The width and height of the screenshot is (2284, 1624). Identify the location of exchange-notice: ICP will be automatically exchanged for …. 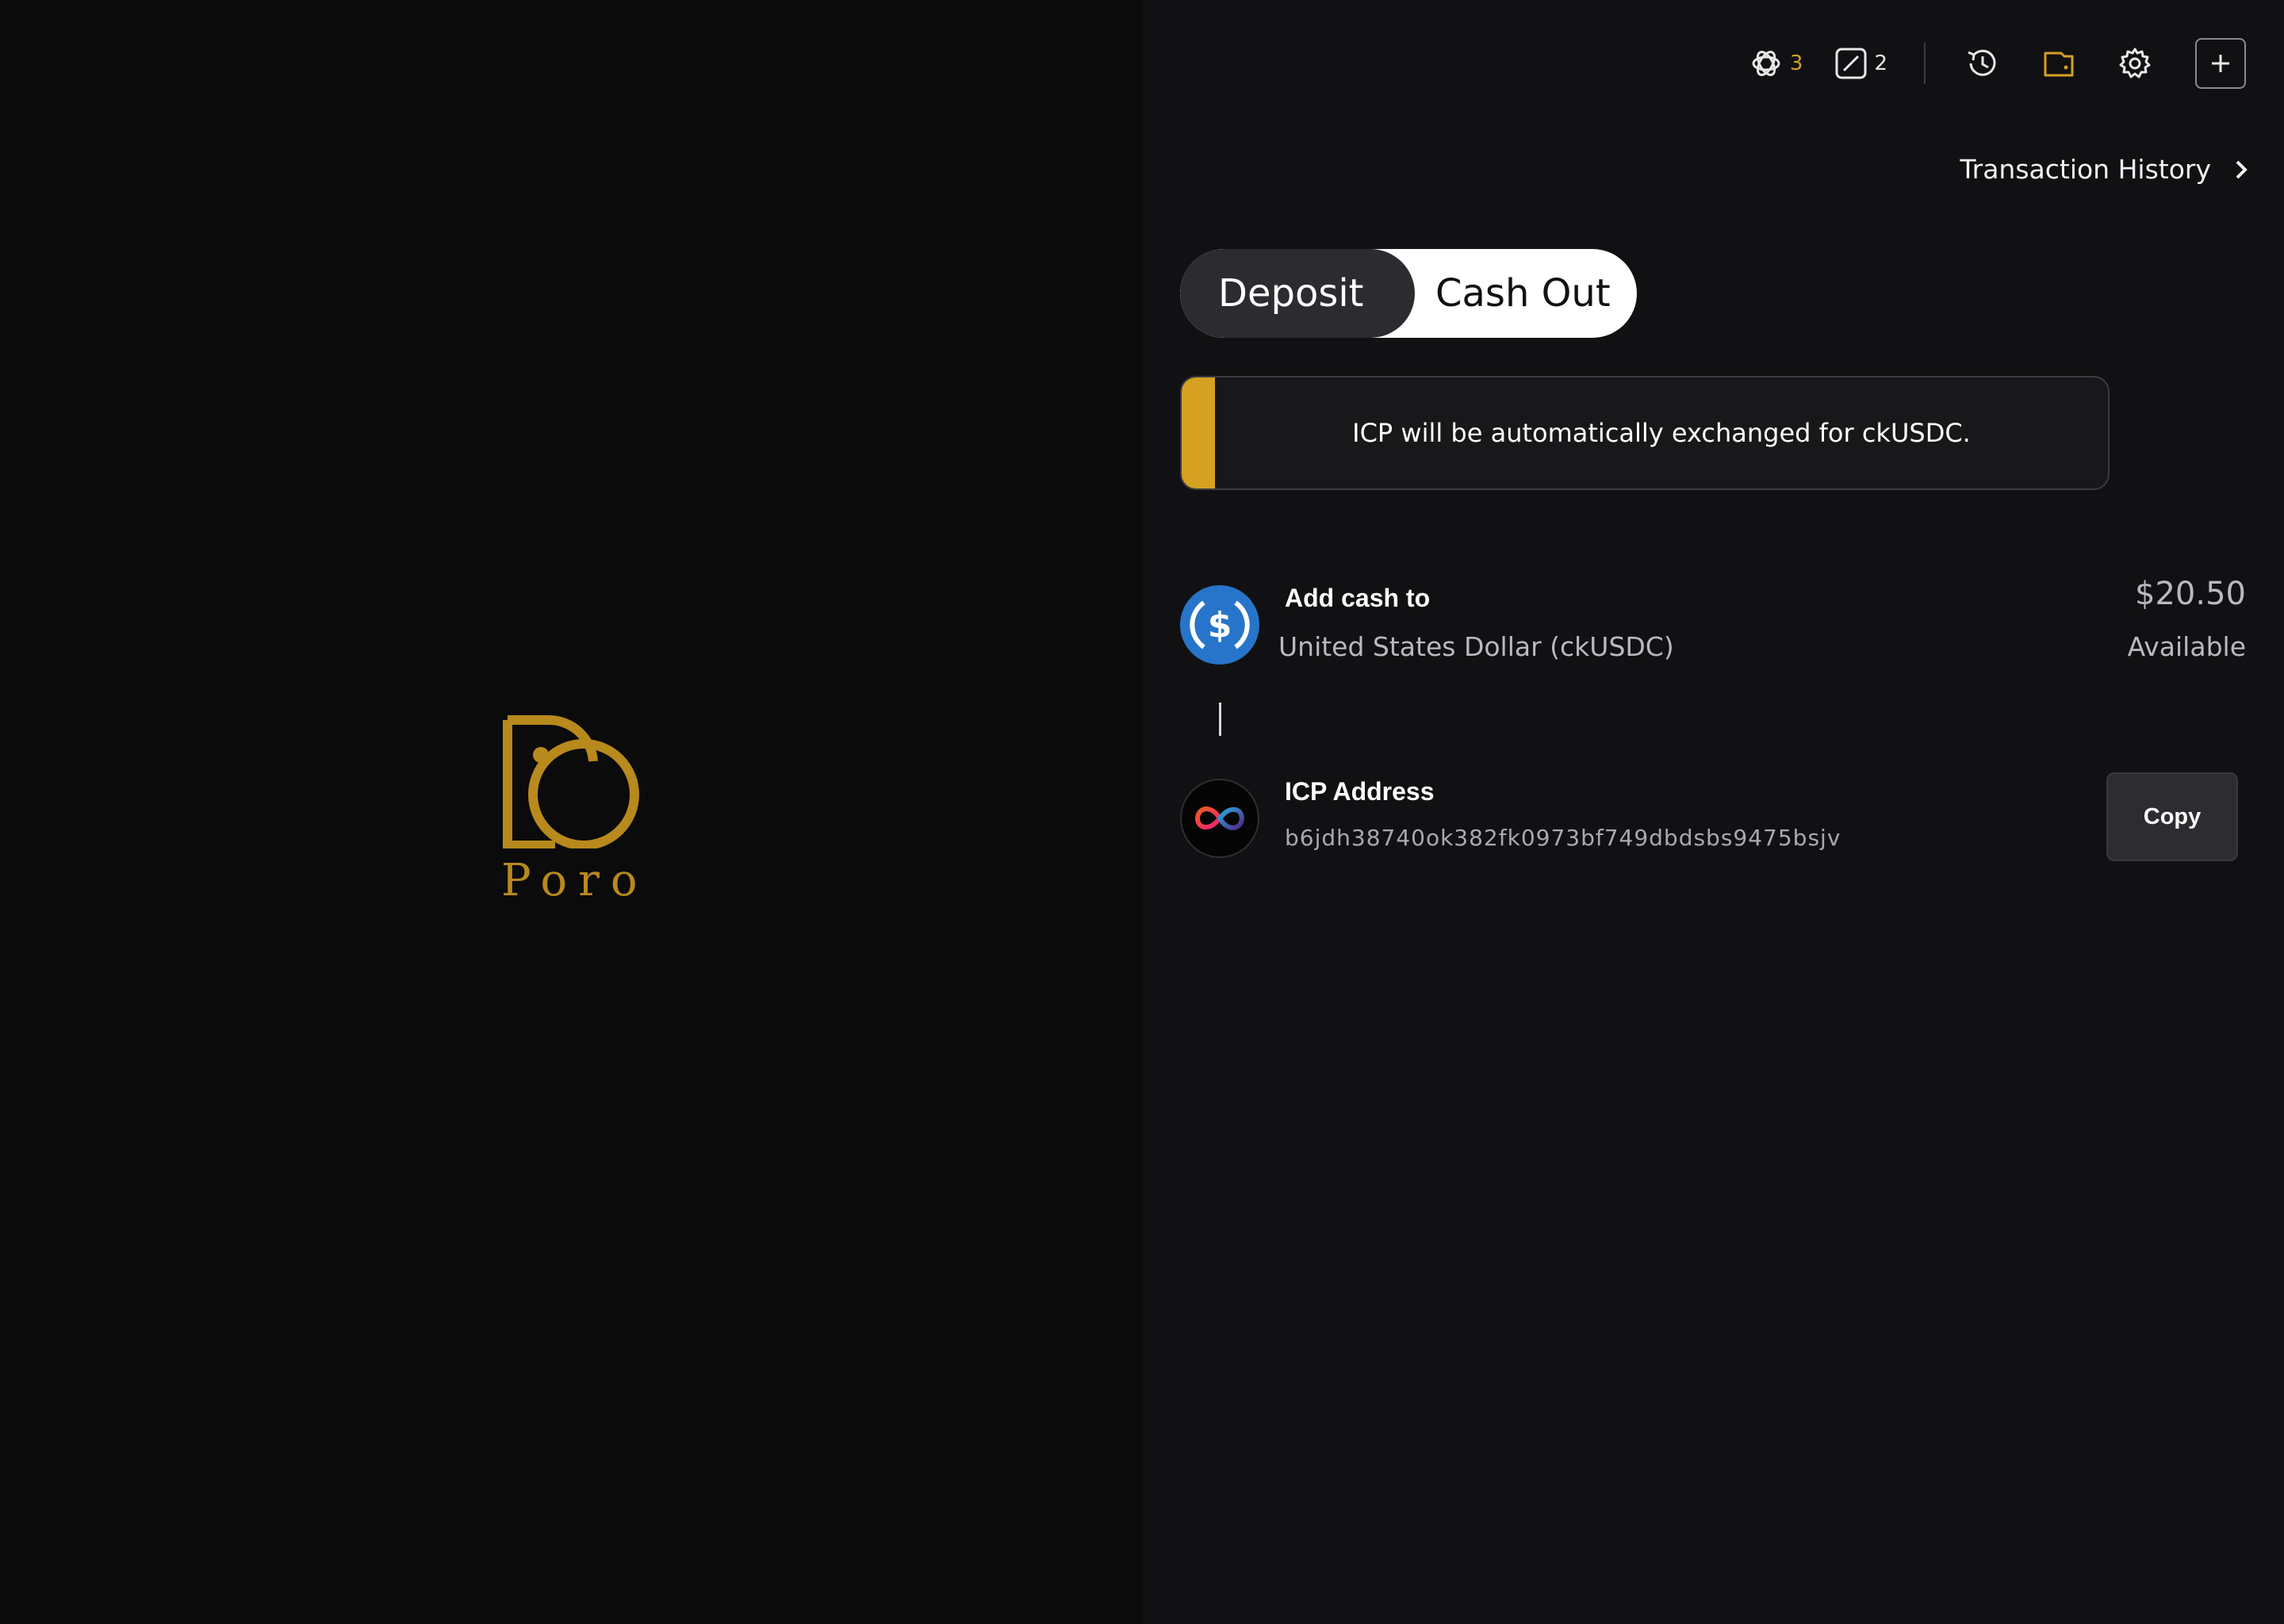
(1645, 433).